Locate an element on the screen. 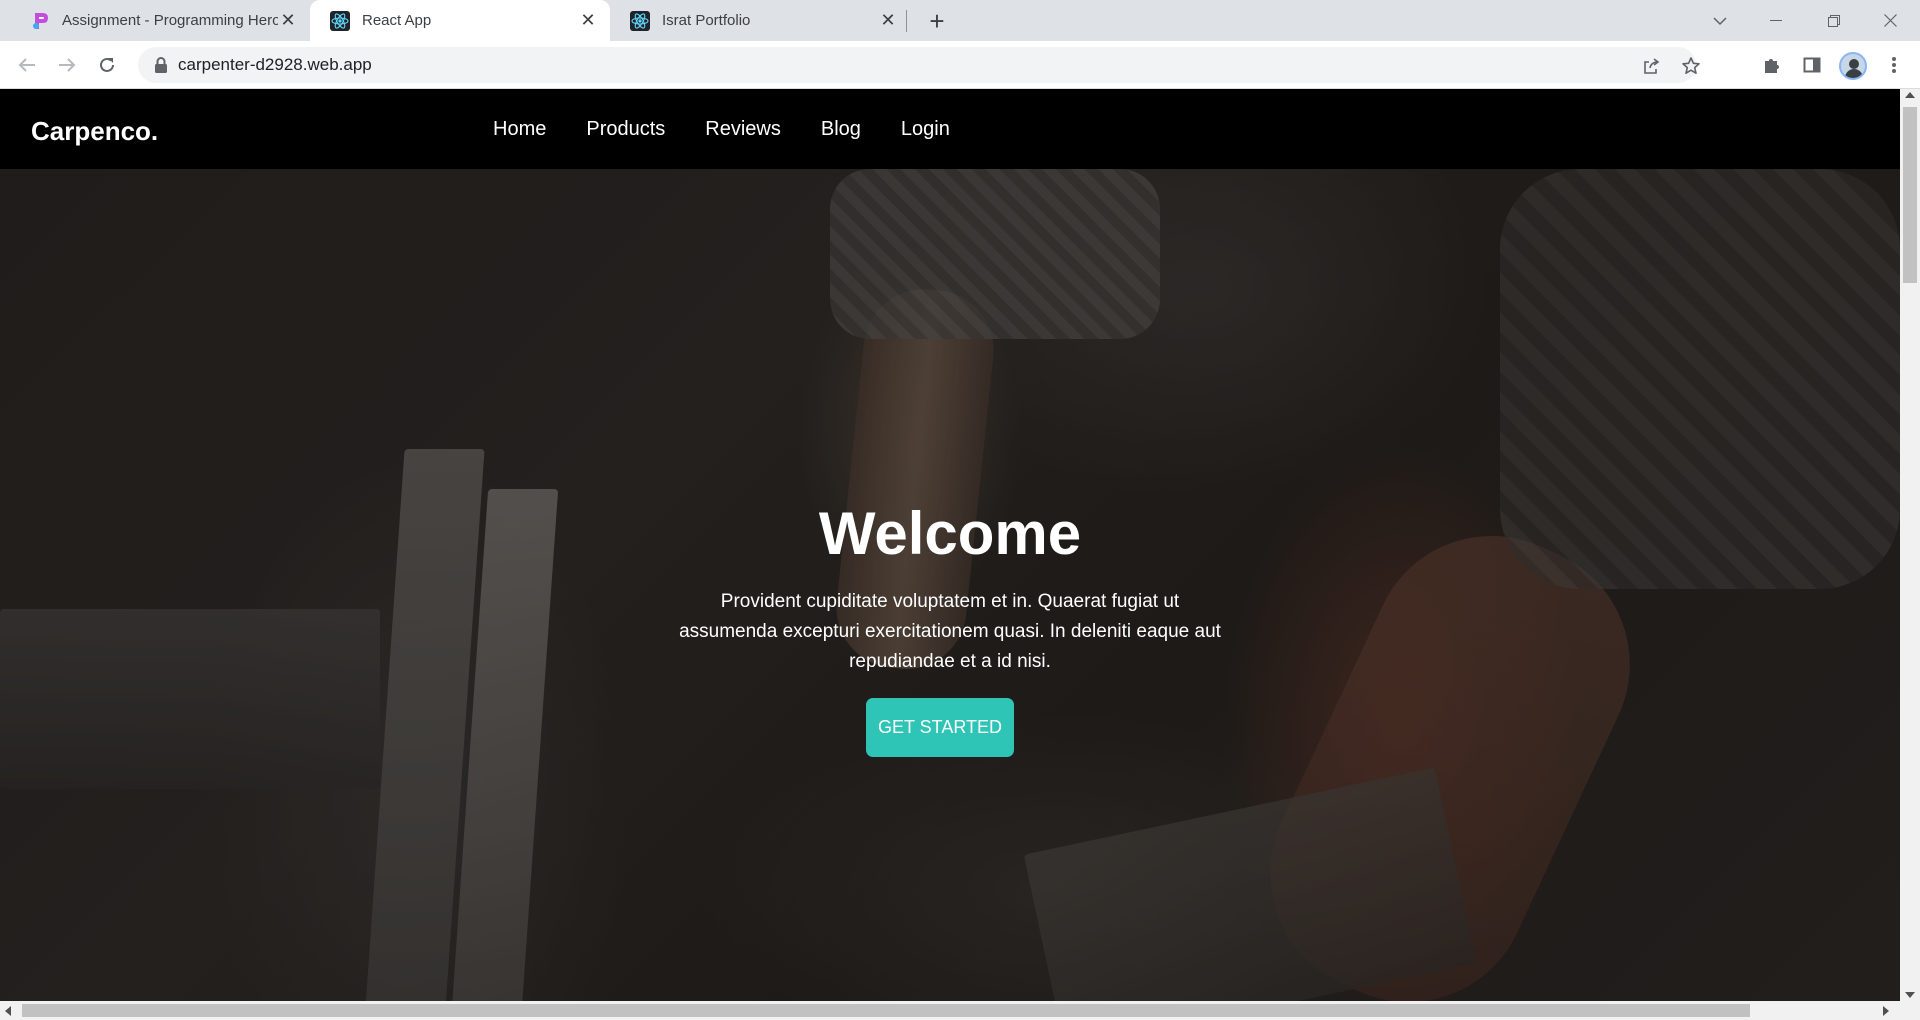 The height and width of the screenshot is (1020, 1920). get-started-button: GET STARTED is located at coordinates (940, 727).